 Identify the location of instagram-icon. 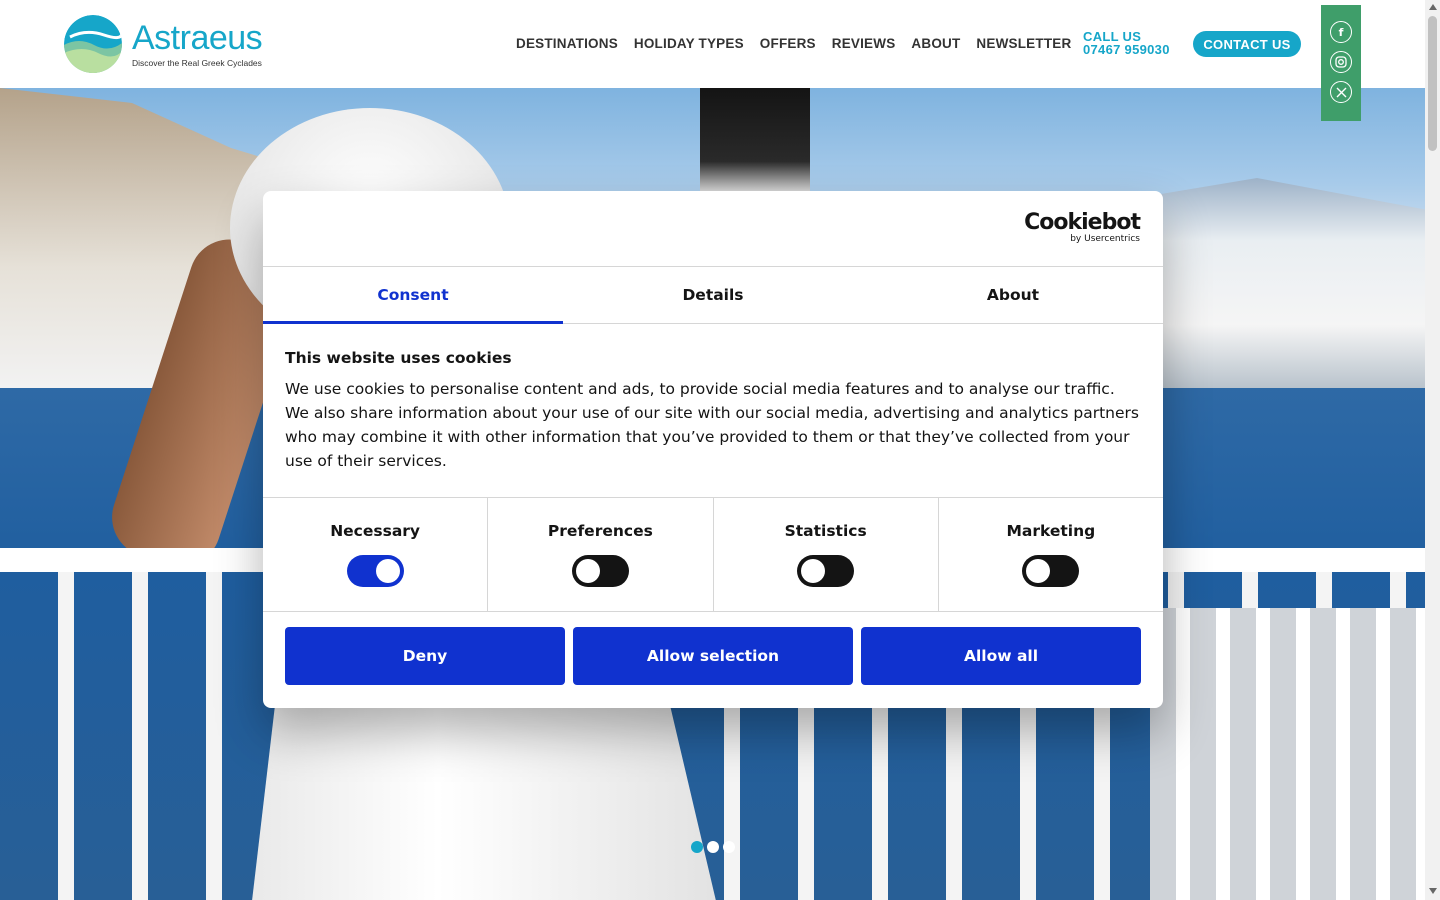
(1341, 62).